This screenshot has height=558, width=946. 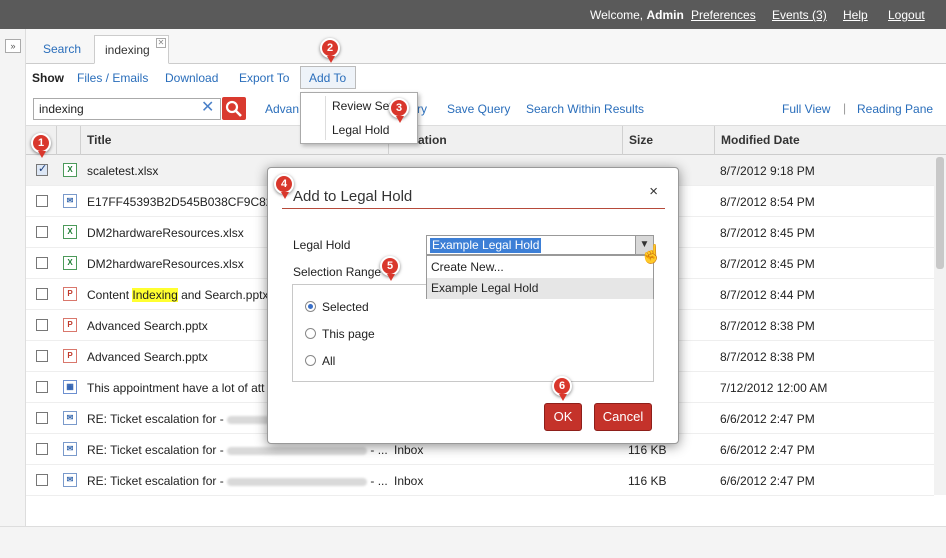 What do you see at coordinates (70, 356) in the screenshot?
I see `powerpoint-icon: P` at bounding box center [70, 356].